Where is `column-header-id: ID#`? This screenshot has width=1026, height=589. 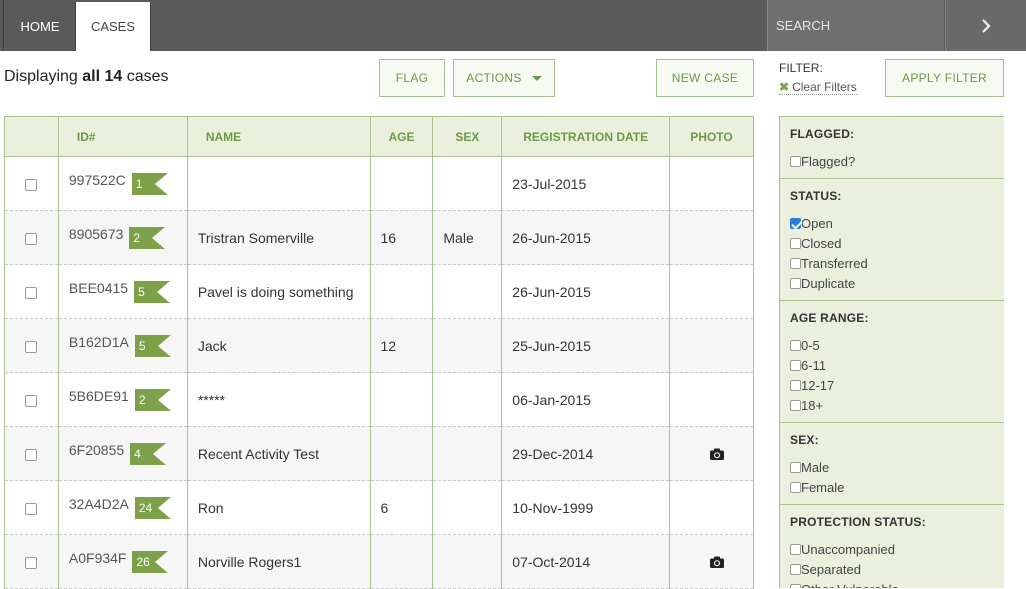
column-header-id: ID# is located at coordinates (122, 136).